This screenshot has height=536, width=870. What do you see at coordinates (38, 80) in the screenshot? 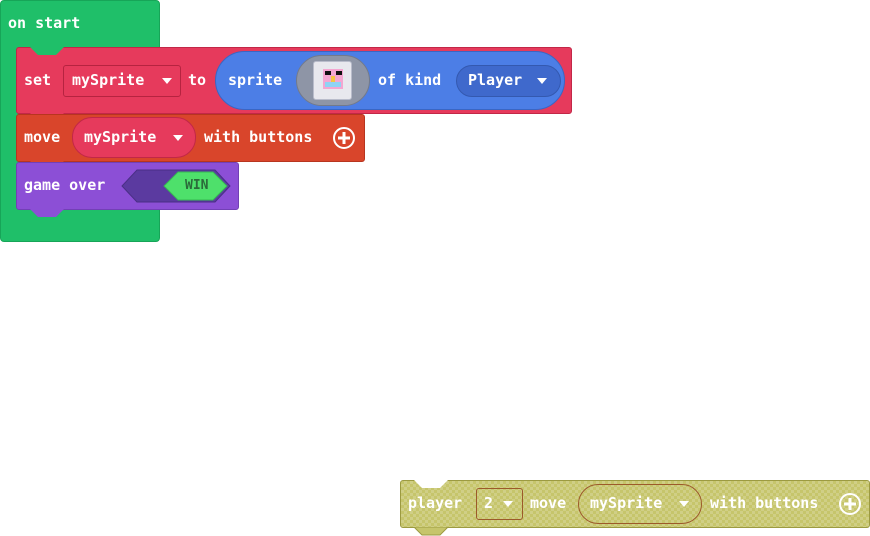
I see `set-label: set` at bounding box center [38, 80].